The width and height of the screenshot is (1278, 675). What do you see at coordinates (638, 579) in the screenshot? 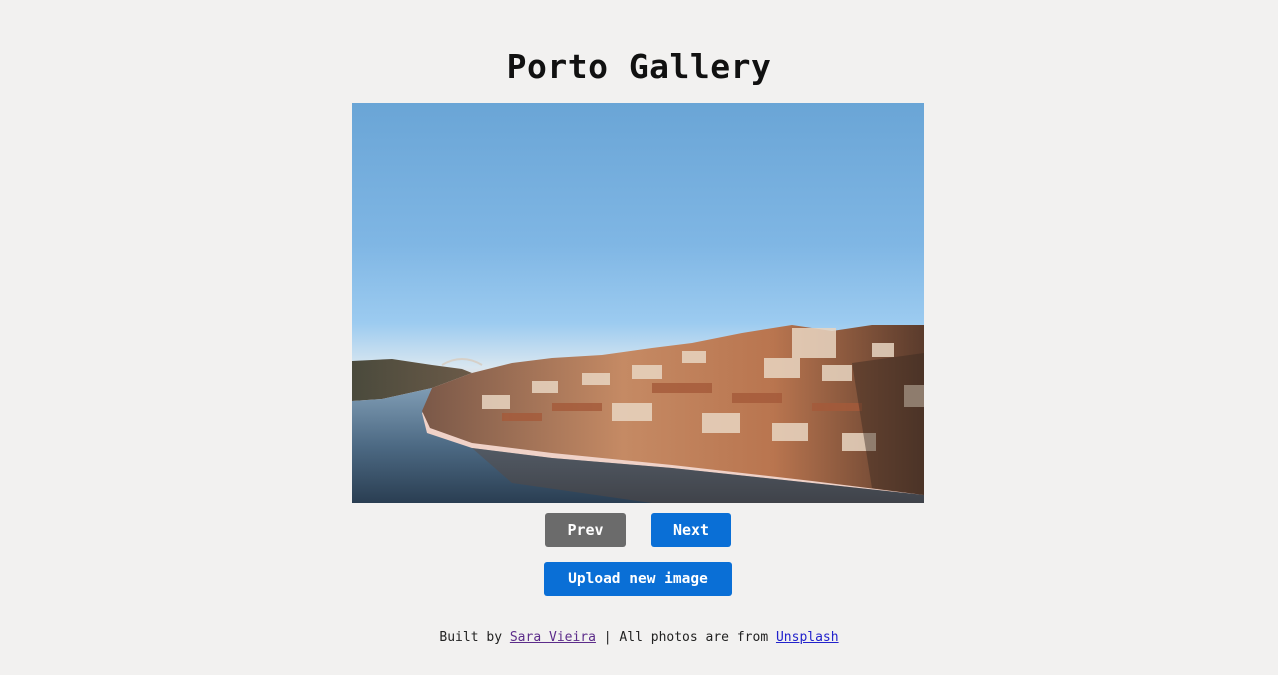
I see `upload-image-button: Upload new image` at bounding box center [638, 579].